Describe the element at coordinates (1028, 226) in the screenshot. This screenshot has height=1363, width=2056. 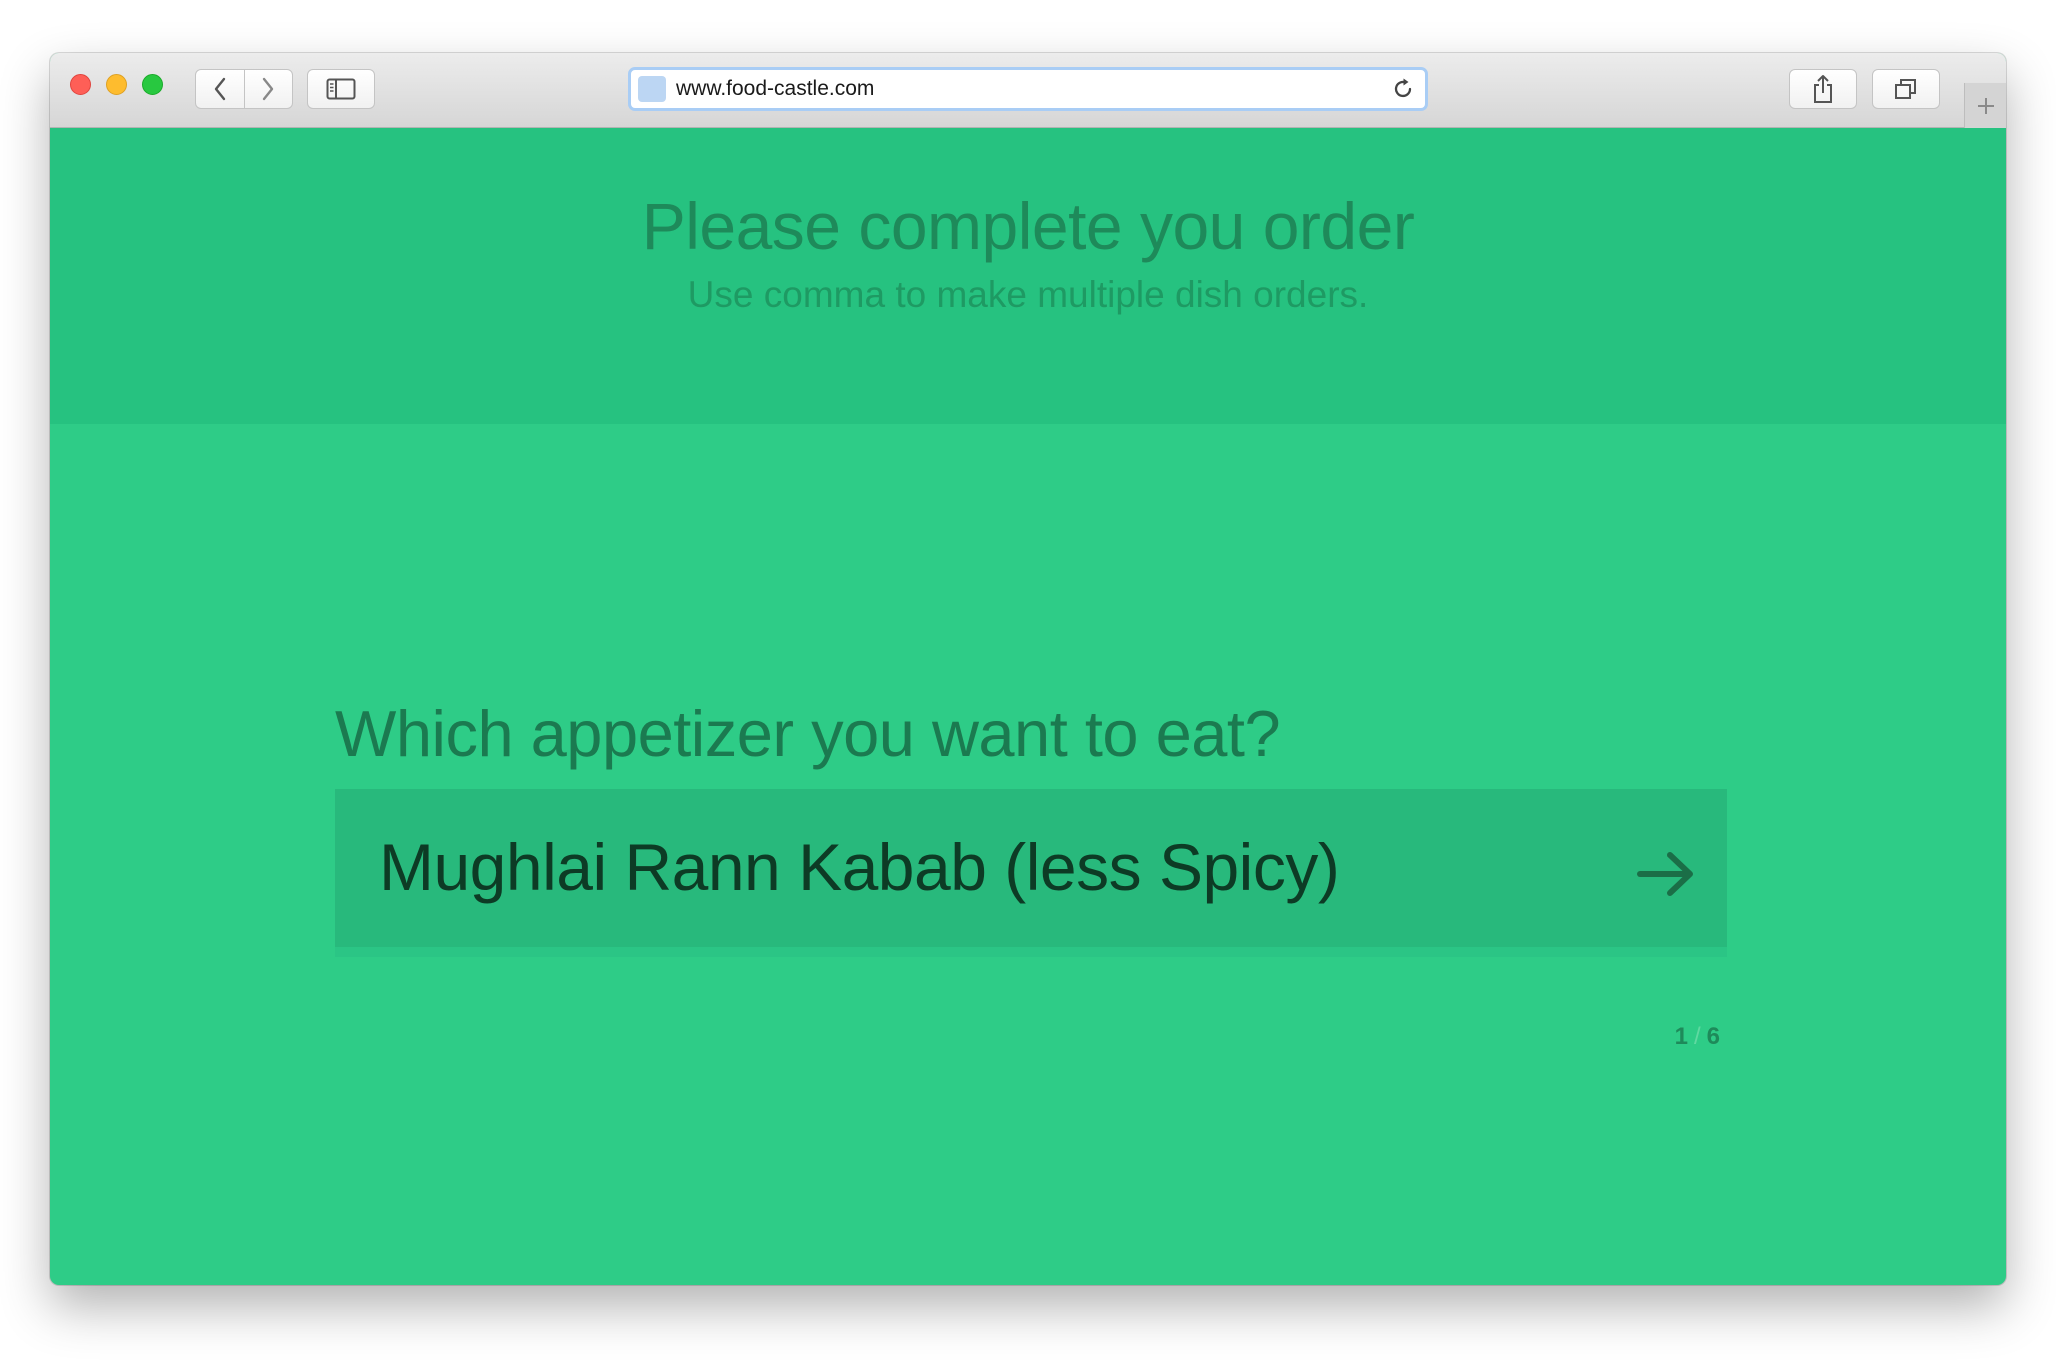
I see `page-title: Please complete you order` at that location.